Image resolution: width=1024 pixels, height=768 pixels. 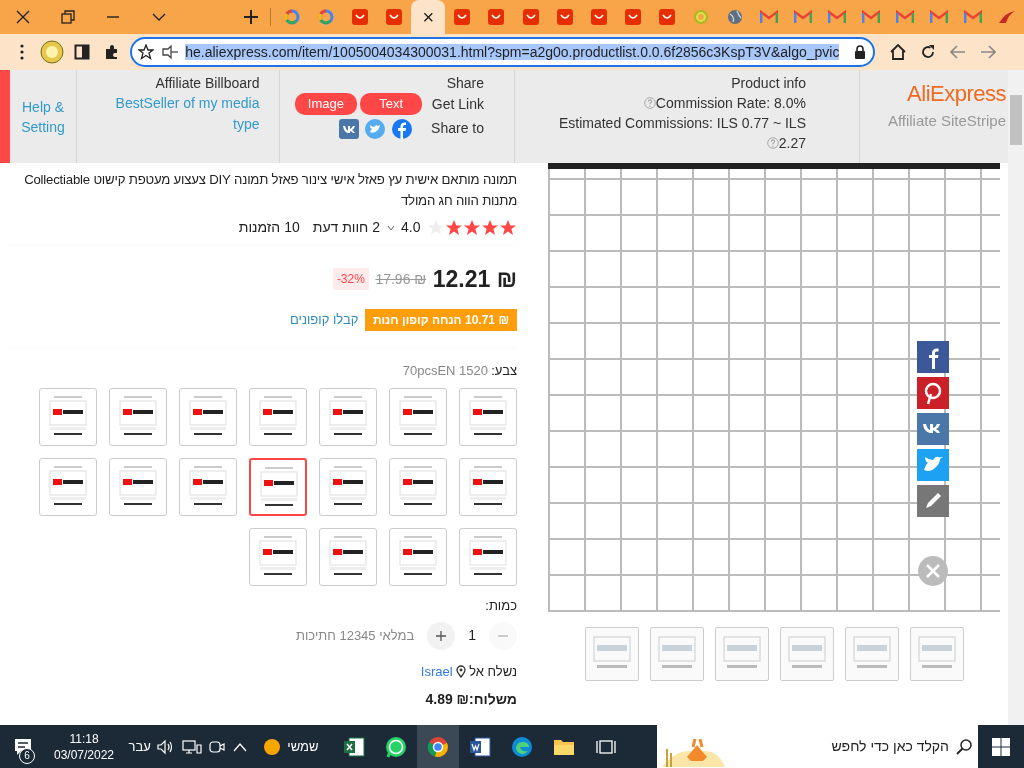 I want to click on edit-button, so click(x=933, y=501).